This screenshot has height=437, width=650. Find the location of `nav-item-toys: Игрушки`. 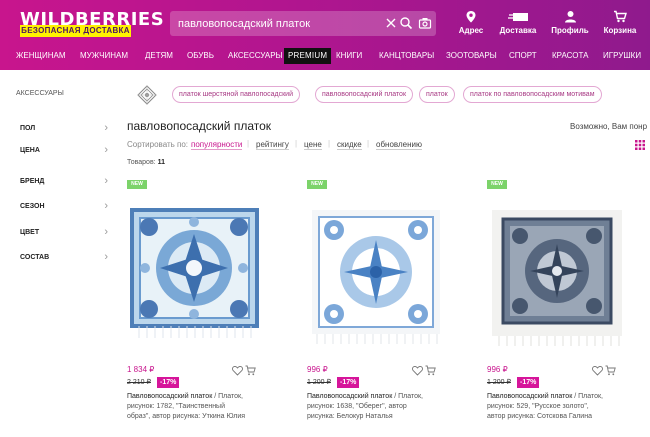

nav-item-toys: Игрушки is located at coordinates (622, 56).